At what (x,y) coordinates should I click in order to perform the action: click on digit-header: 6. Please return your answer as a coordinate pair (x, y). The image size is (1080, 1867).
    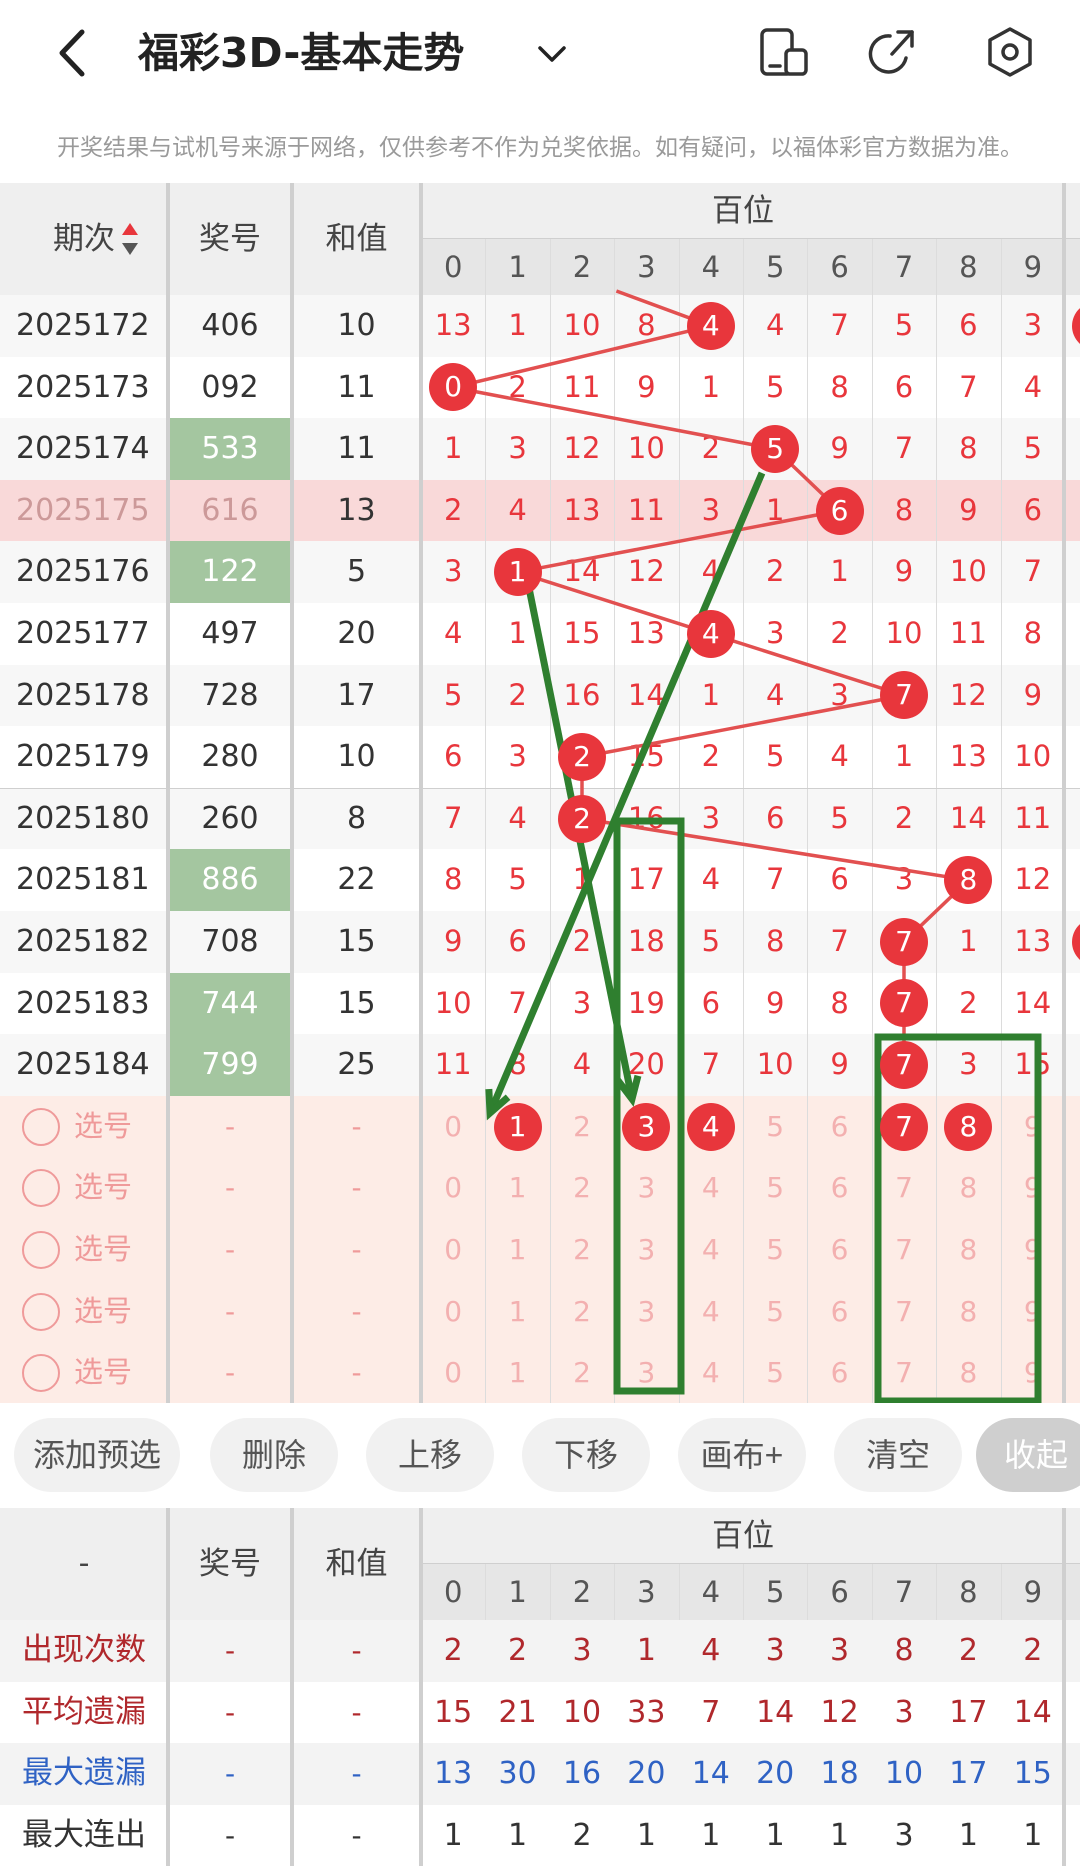
    Looking at the image, I should click on (839, 267).